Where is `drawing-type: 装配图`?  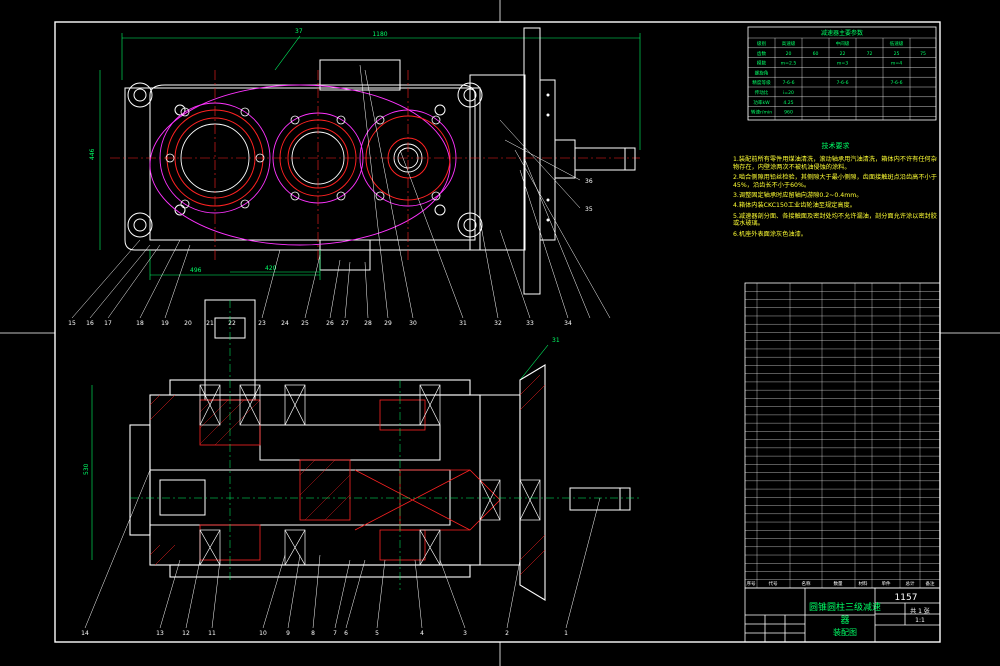
drawing-type: 装配图 is located at coordinates (845, 632).